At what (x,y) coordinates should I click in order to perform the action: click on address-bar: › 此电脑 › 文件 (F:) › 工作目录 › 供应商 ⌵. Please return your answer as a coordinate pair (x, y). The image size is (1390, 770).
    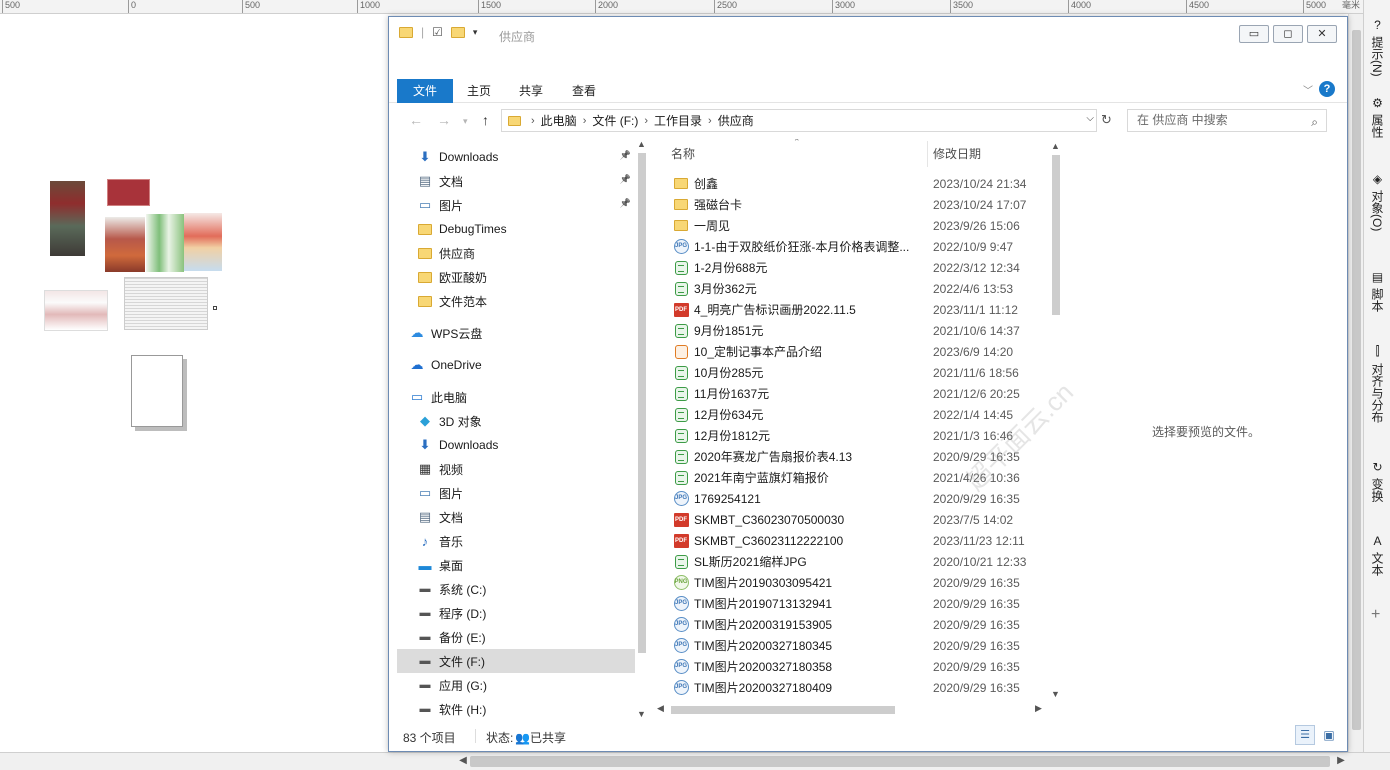
    Looking at the image, I should click on (799, 120).